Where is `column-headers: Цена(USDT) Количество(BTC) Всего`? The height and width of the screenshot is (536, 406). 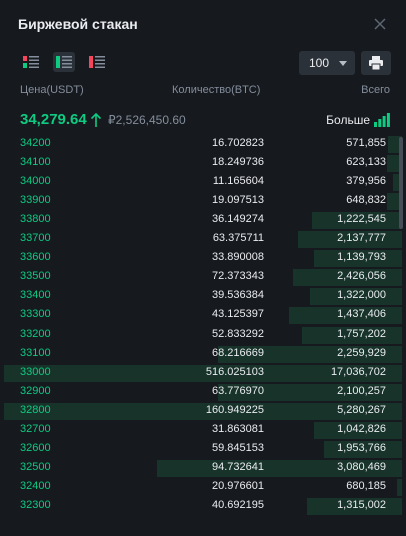 column-headers: Цена(USDT) Количество(BTC) Всего is located at coordinates (206, 91).